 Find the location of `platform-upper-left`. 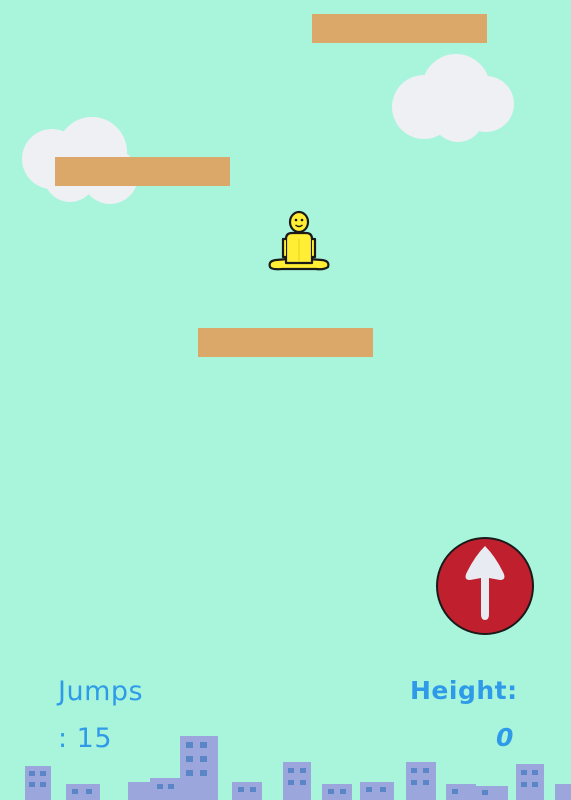

platform-upper-left is located at coordinates (142, 171).